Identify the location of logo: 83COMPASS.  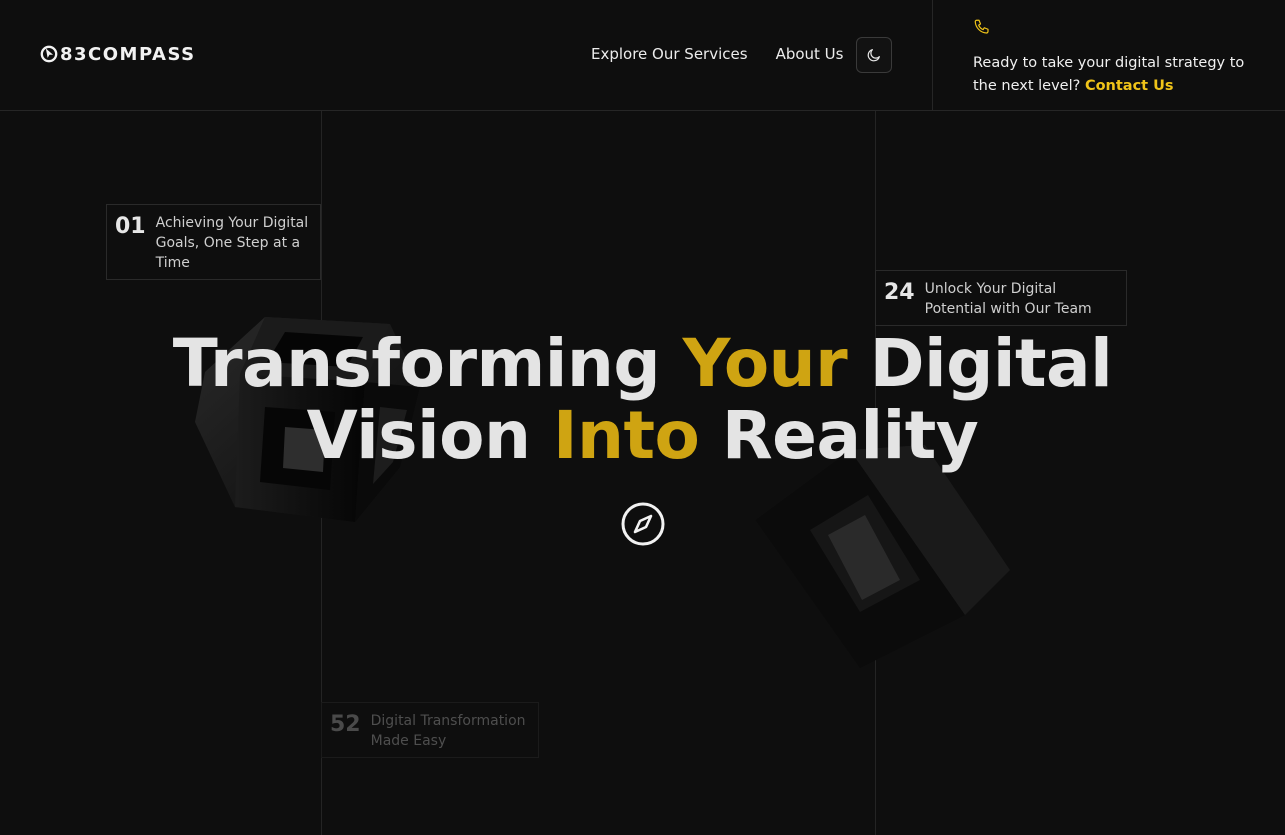
(118, 54).